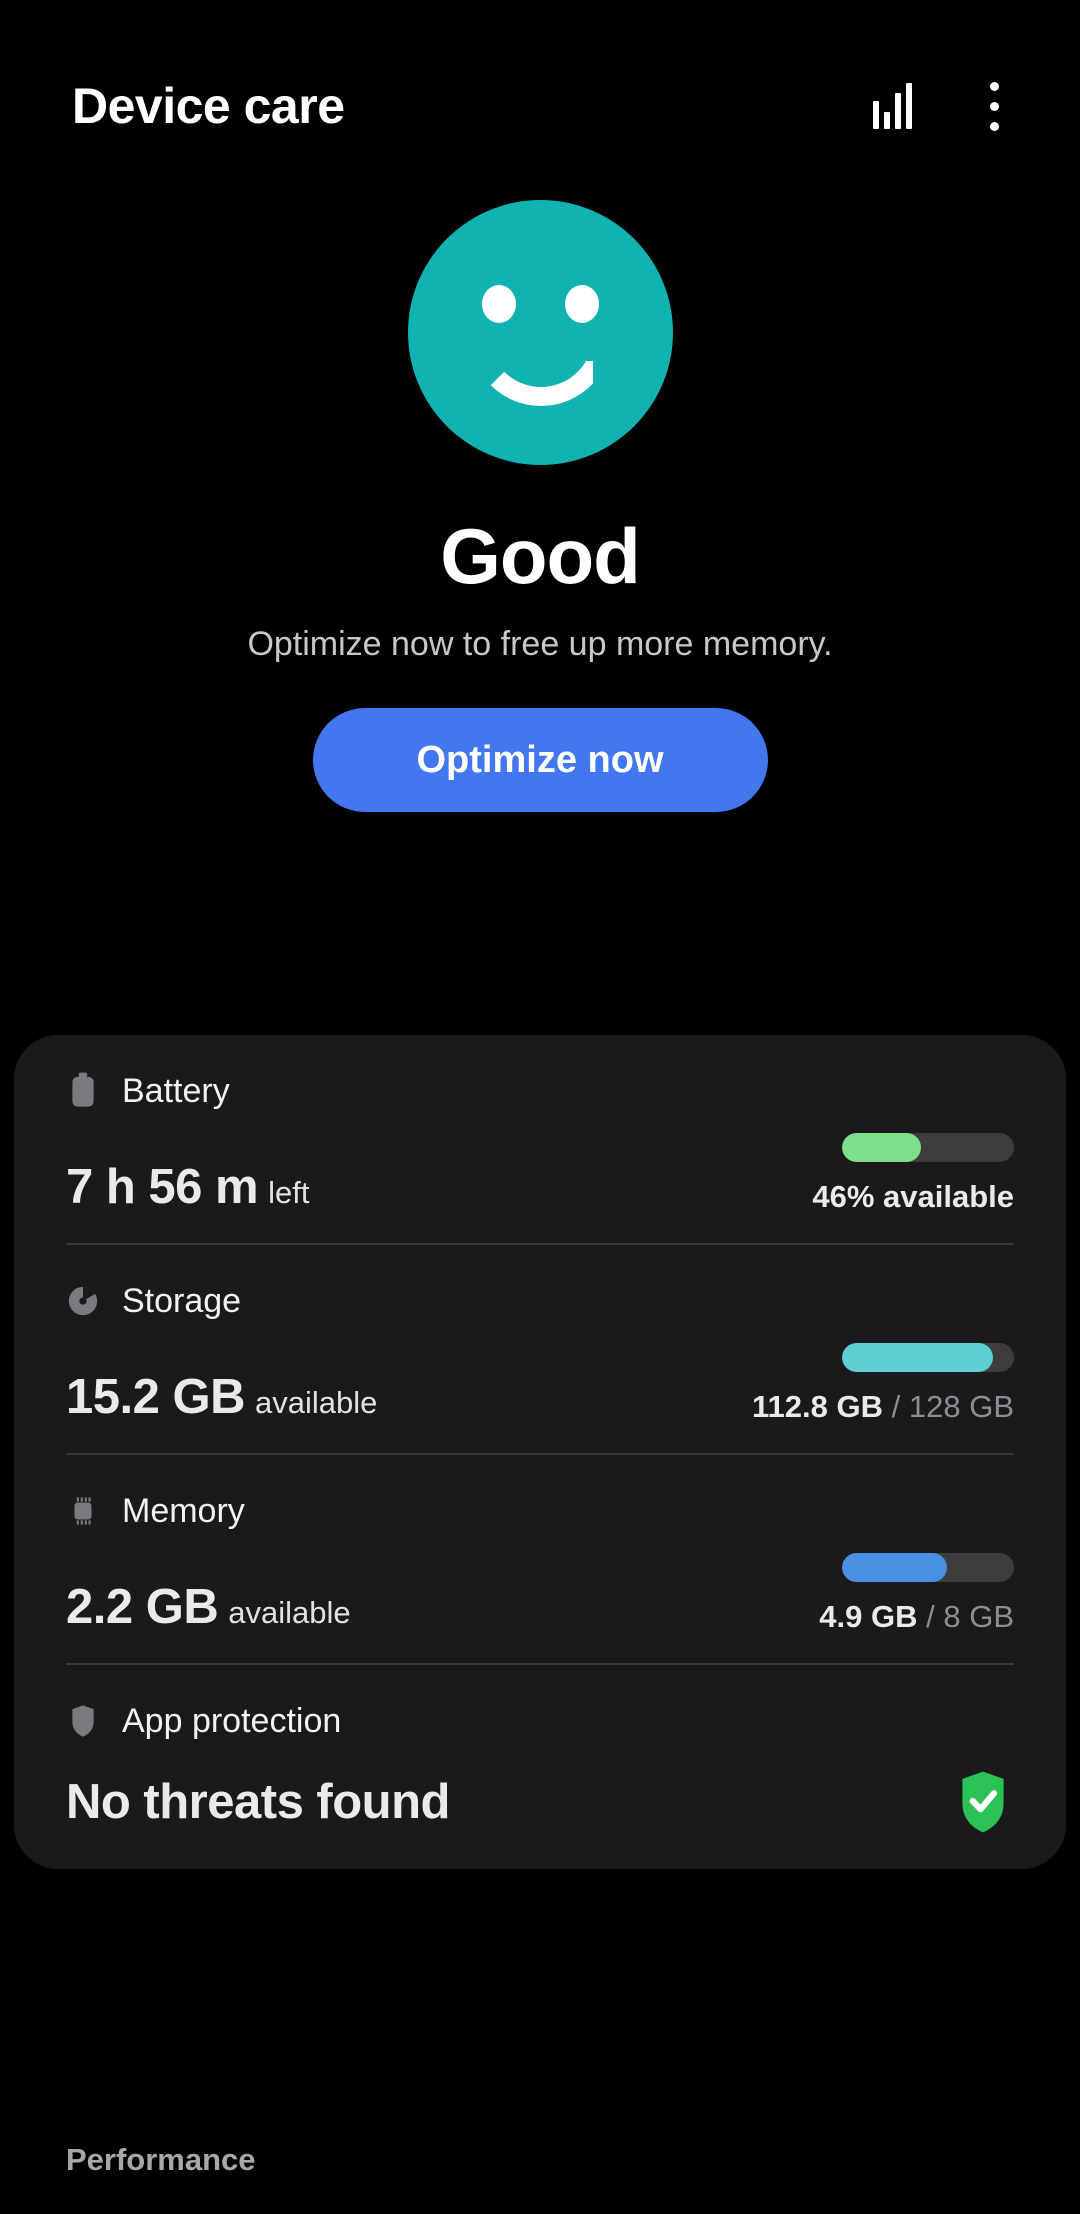 The height and width of the screenshot is (2214, 1080). What do you see at coordinates (83, 1721) in the screenshot?
I see `shield-icon` at bounding box center [83, 1721].